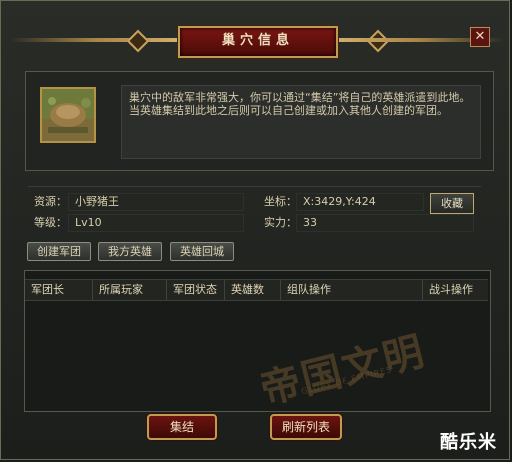  Describe the element at coordinates (253, 290) in the screenshot. I see `column-header-hero-count: 英雄数` at that location.